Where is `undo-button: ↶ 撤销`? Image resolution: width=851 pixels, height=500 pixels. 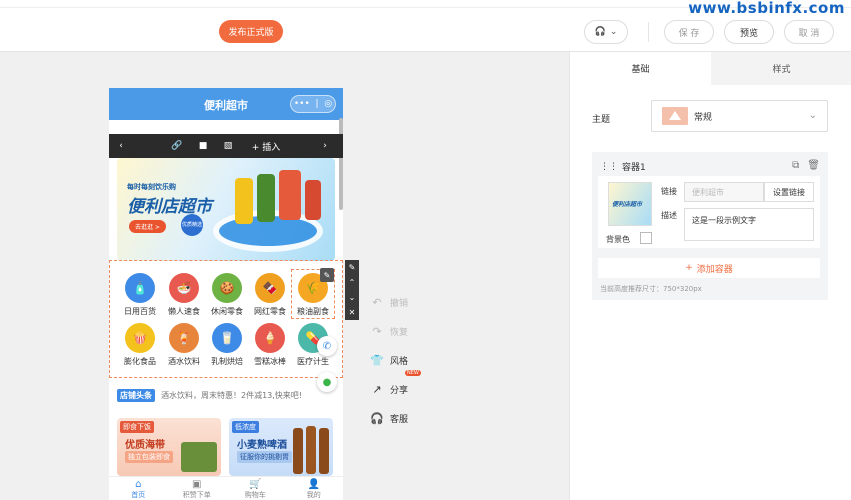
undo-button: ↶ 撤销 is located at coordinates (389, 302).